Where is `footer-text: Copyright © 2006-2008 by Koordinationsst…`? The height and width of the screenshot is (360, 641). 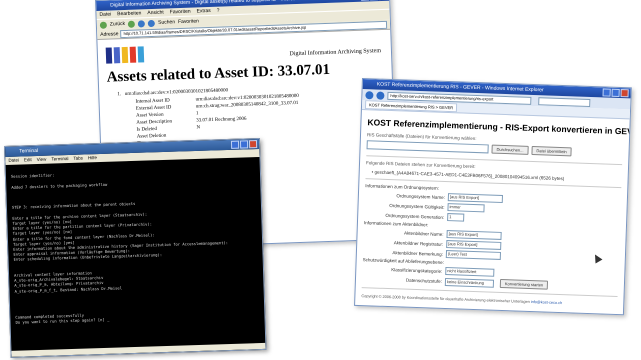
footer-text: Copyright © 2006-2008 by Koordinationsst… is located at coordinates (445, 299).